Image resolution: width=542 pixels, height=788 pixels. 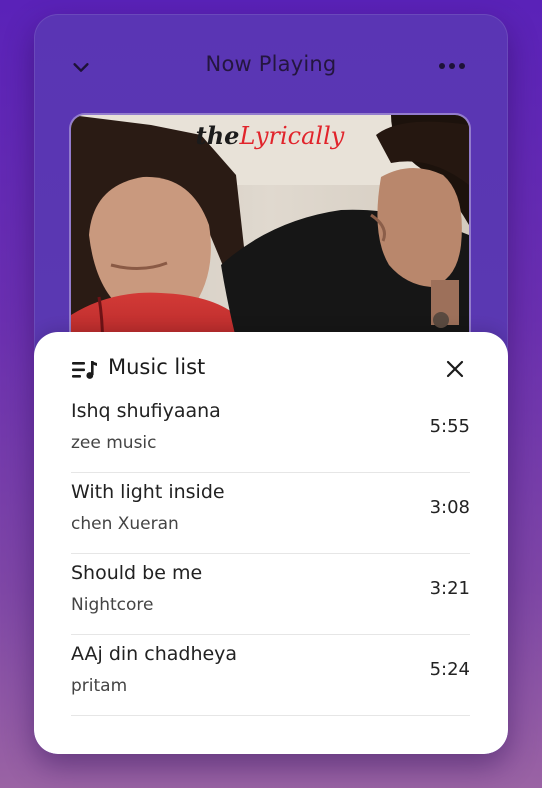 I want to click on song-row: Ishq shufiyaana zee music 5:55, so click(x=270, y=432).